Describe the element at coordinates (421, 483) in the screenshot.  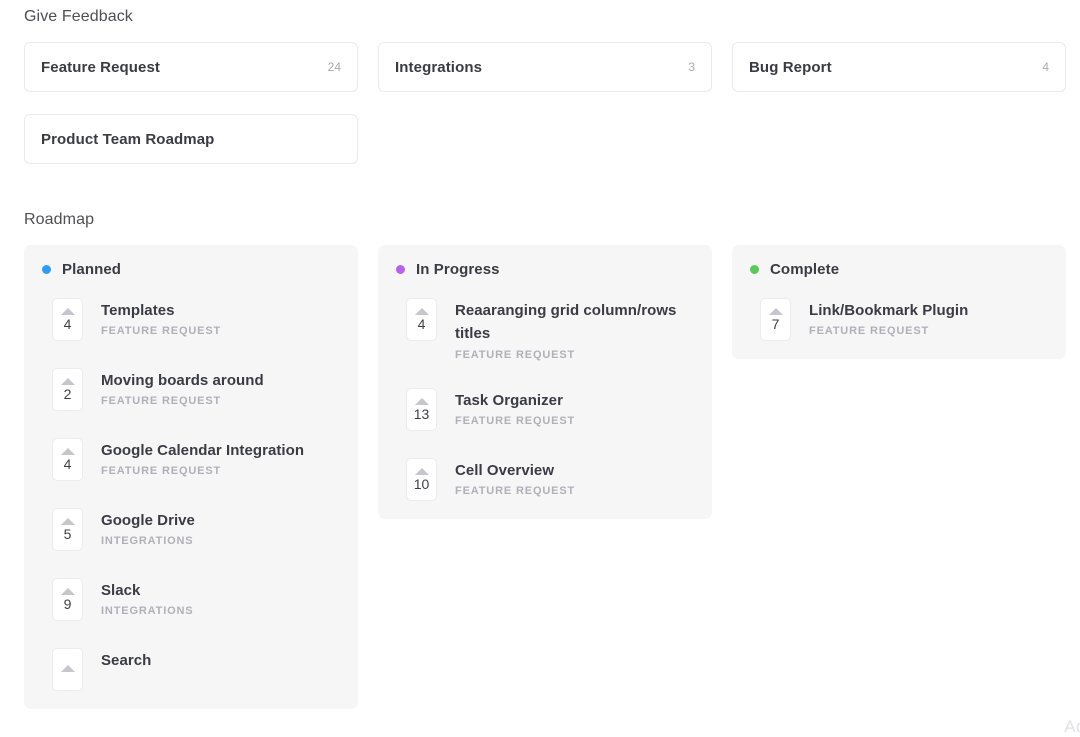
I see `vote-count: 10` at that location.